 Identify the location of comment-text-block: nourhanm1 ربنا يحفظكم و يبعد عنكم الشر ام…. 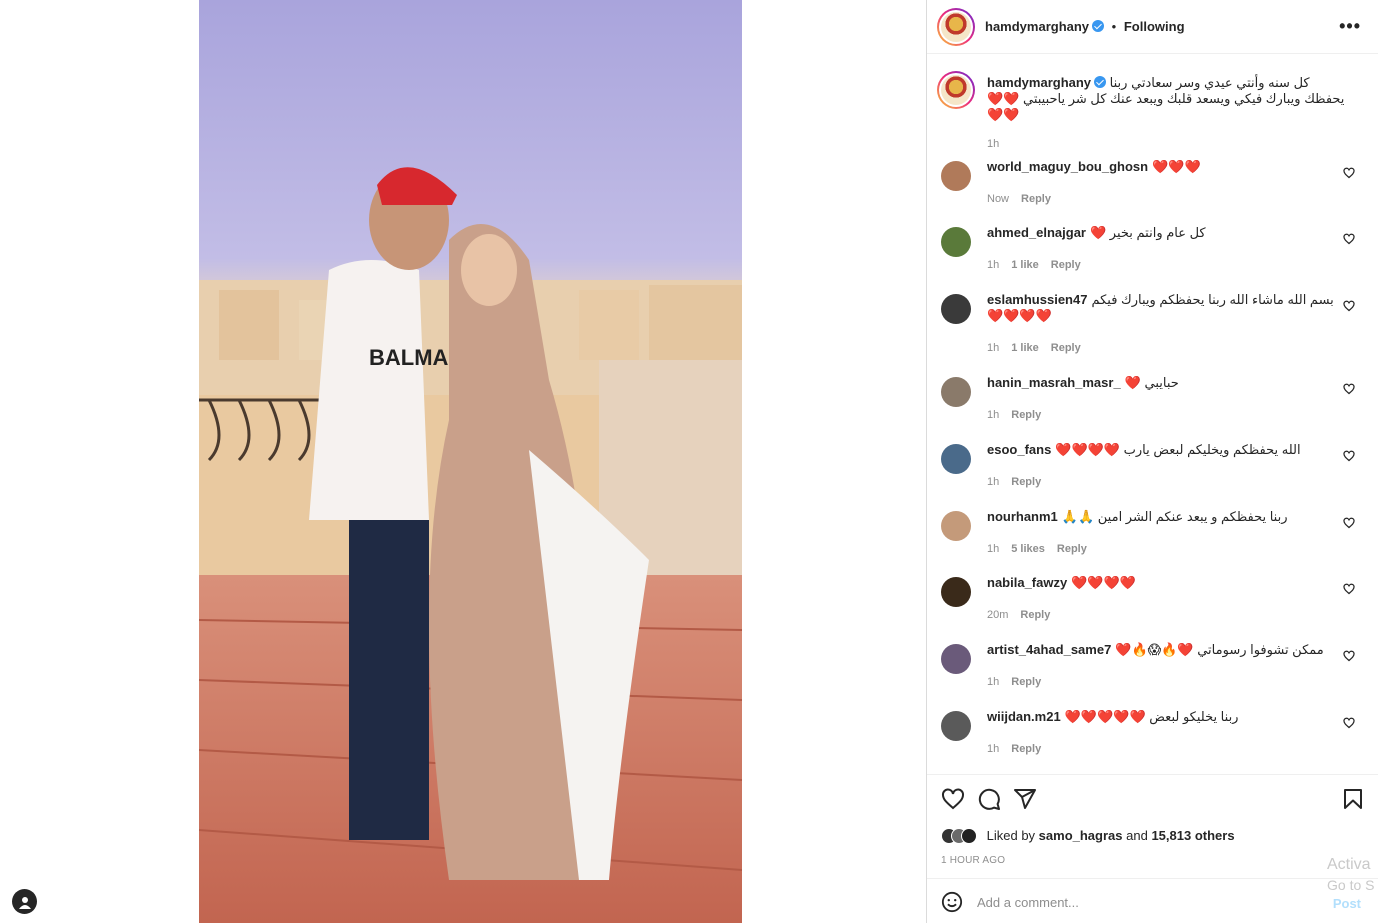
(1162, 517).